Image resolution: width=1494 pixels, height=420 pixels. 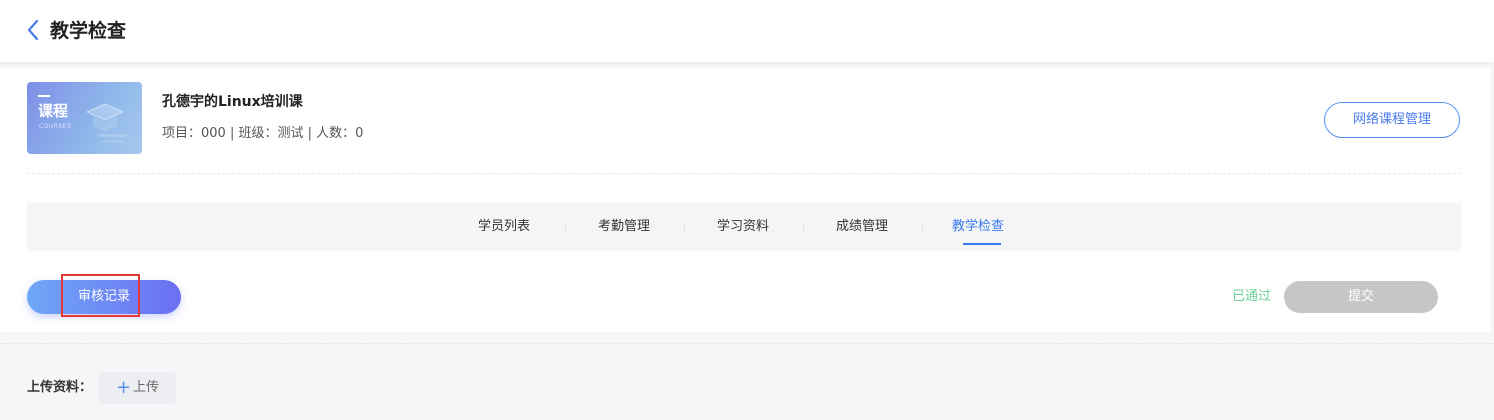 What do you see at coordinates (504, 227) in the screenshot?
I see `tab-student-list: 学员列表` at bounding box center [504, 227].